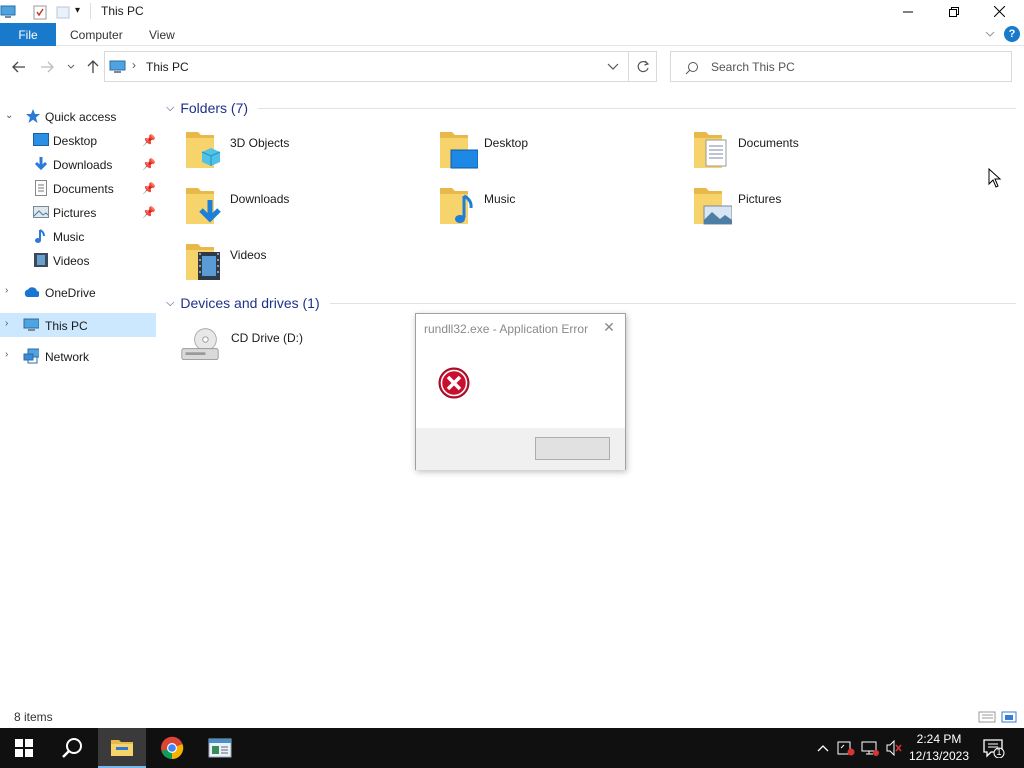 The image size is (1024, 768). Describe the element at coordinates (713, 206) in the screenshot. I see `pictures-folder-icon` at that location.